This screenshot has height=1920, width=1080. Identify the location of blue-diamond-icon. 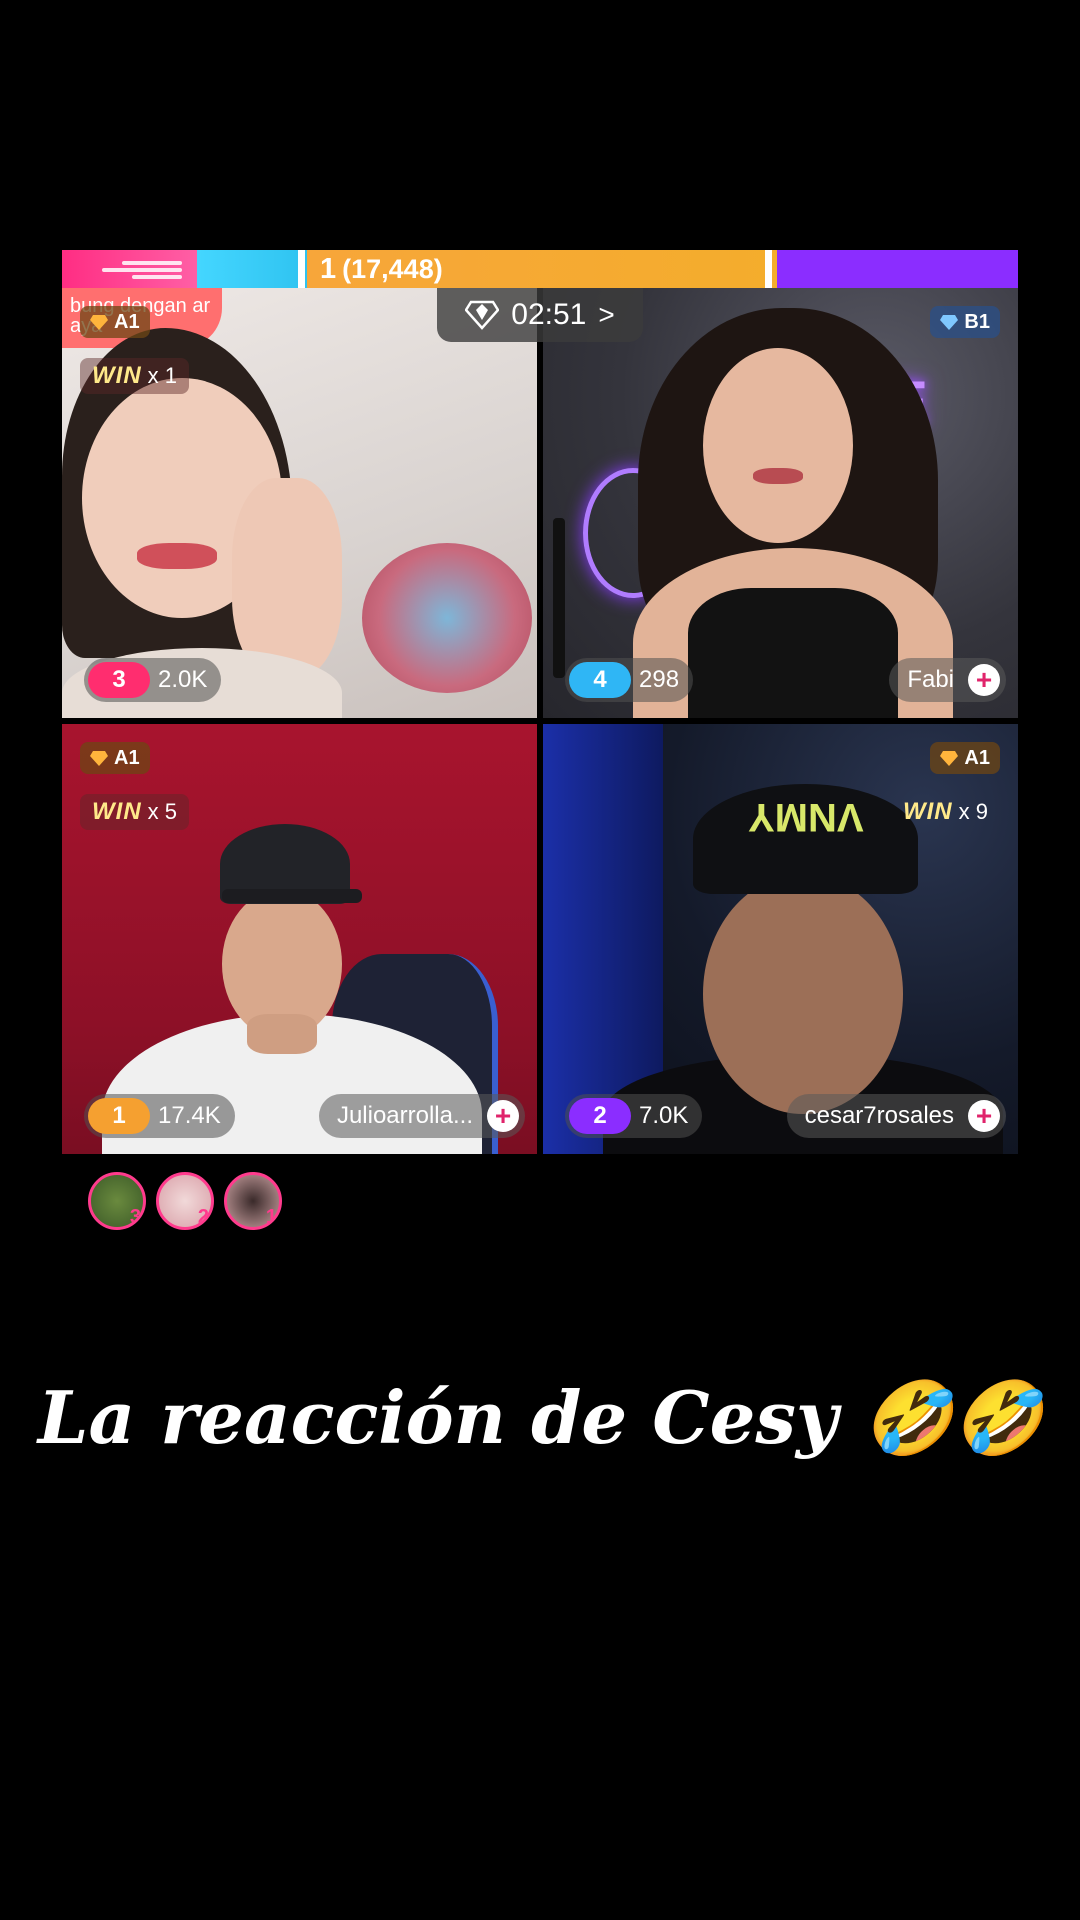
(949, 322).